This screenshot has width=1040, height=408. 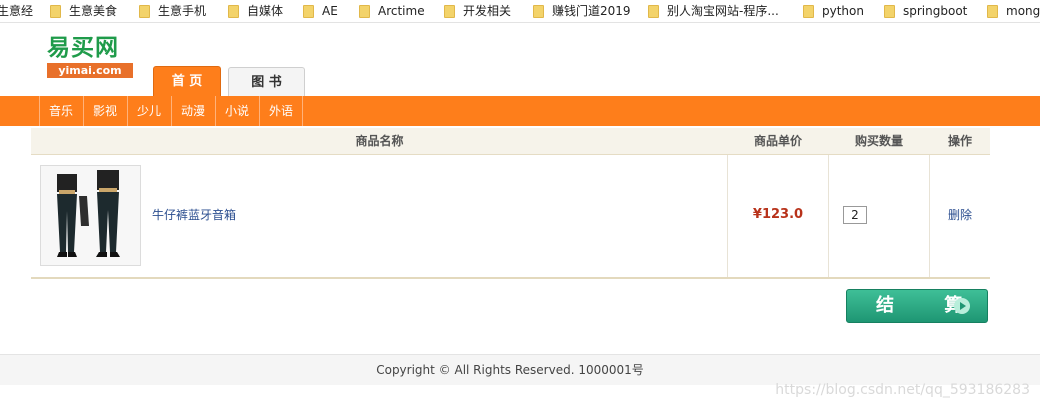 What do you see at coordinates (172, 11) in the screenshot?
I see `bookmark-item: 生意手机` at bounding box center [172, 11].